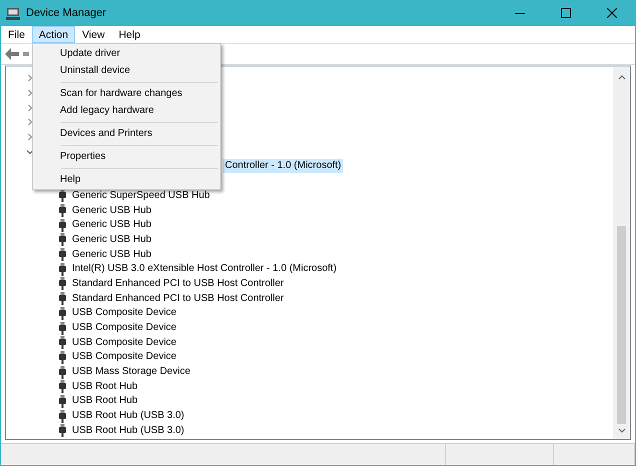 The height and width of the screenshot is (466, 636). I want to click on menu-bar-item: Help, so click(130, 34).